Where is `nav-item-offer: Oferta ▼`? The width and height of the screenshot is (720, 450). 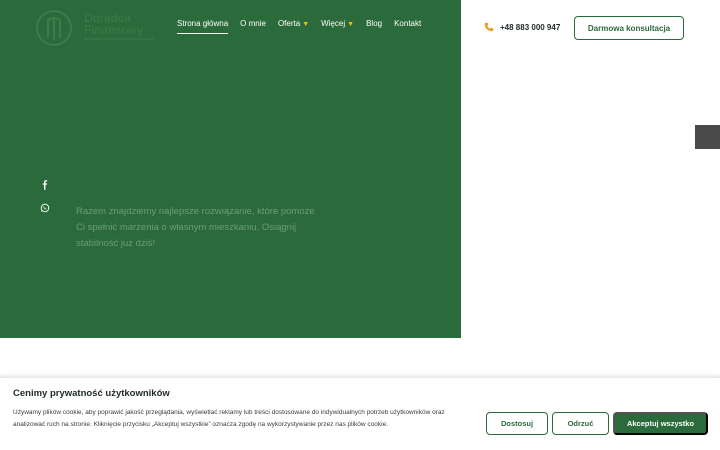
nav-item-offer: Oferta ▼ is located at coordinates (293, 26).